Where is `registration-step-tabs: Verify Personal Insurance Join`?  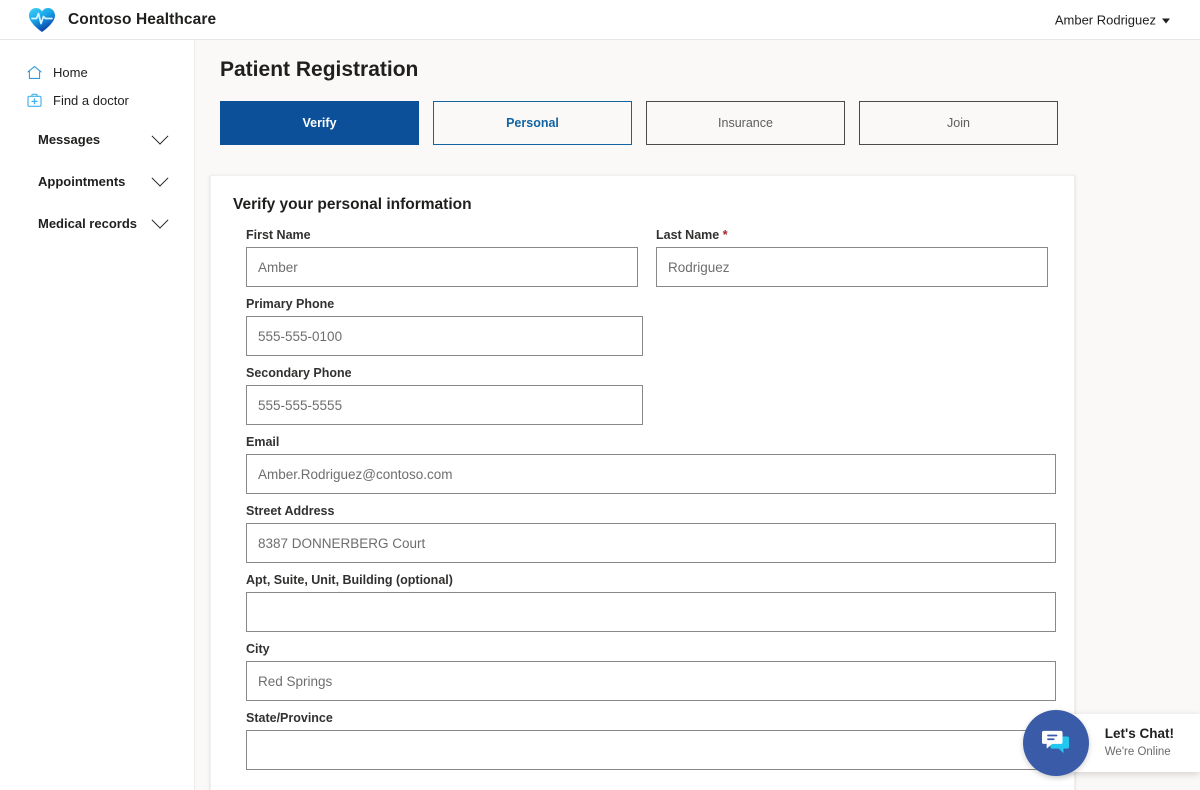 registration-step-tabs: Verify Personal Insurance Join is located at coordinates (702, 123).